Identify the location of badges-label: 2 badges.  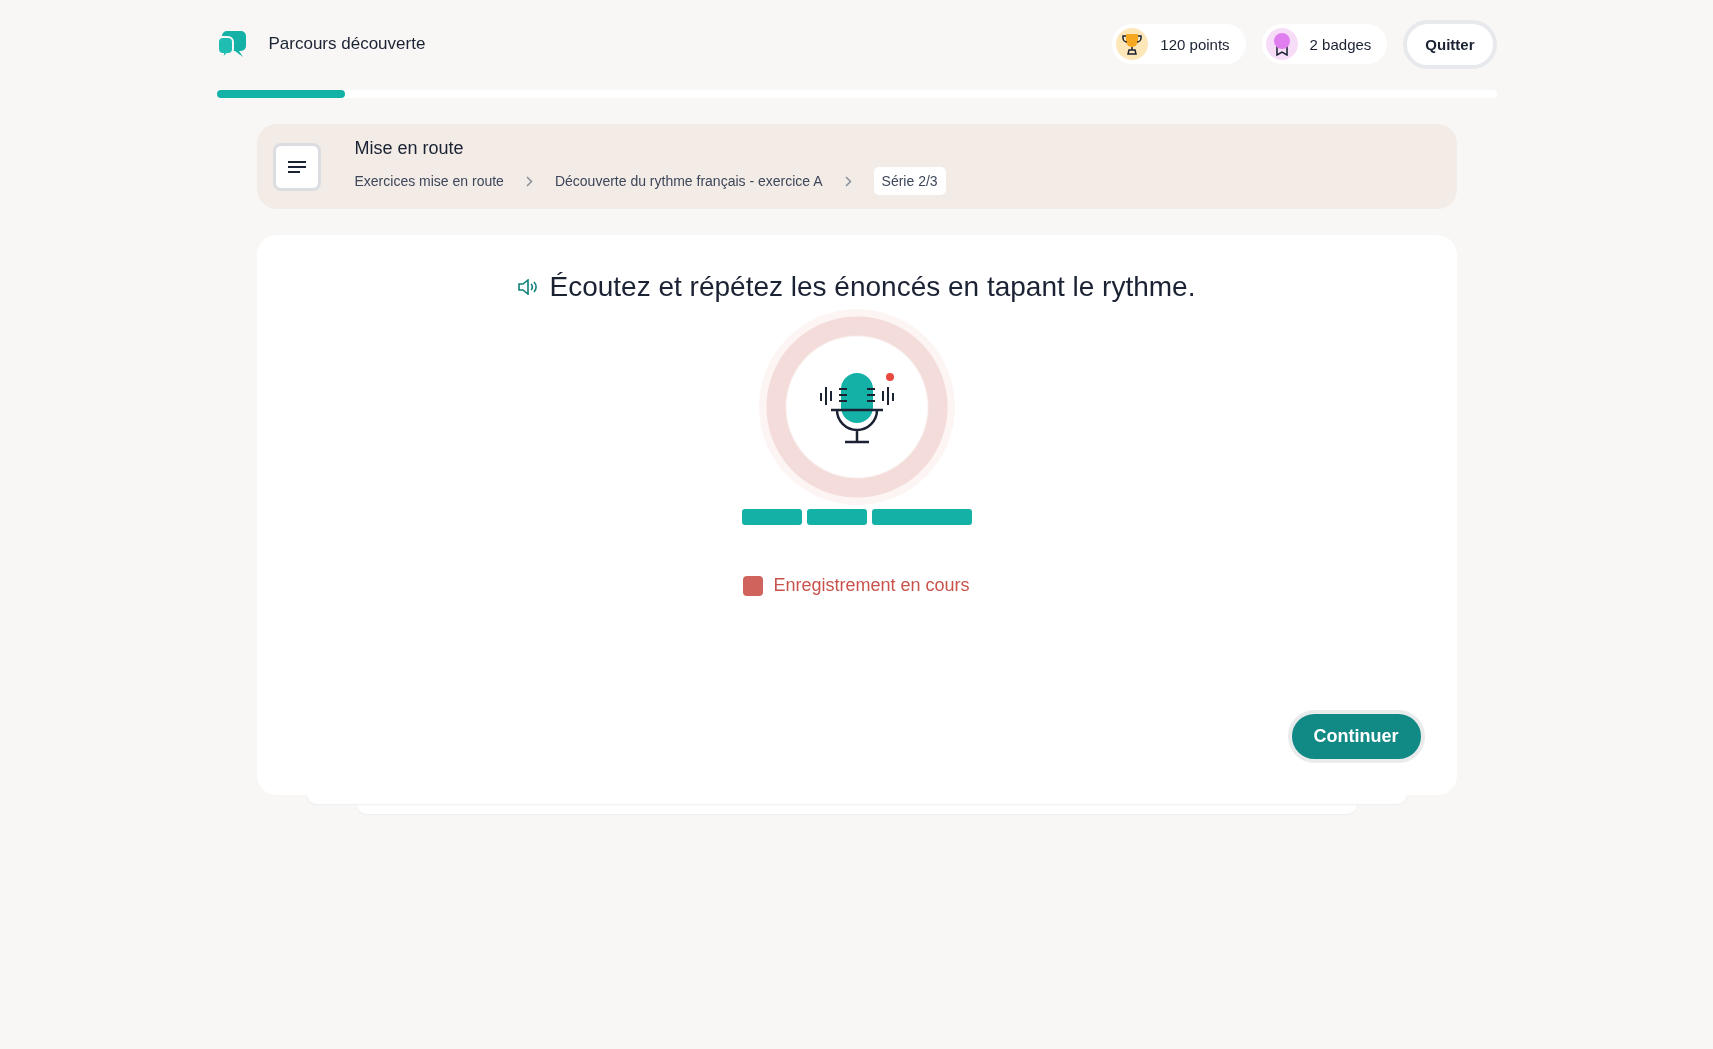
(1340, 44).